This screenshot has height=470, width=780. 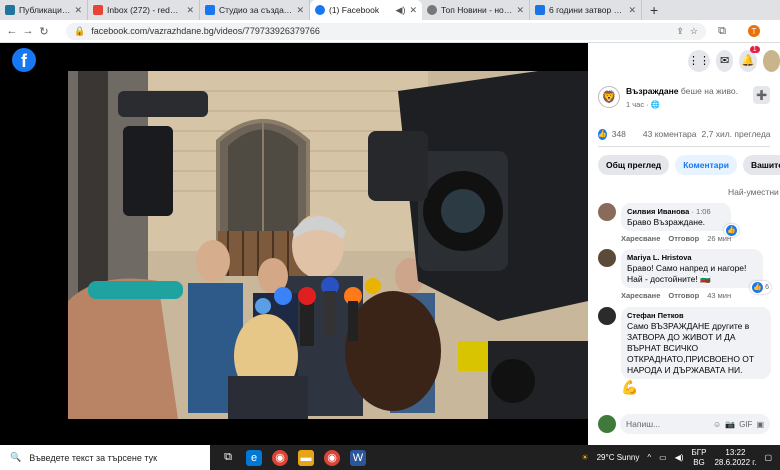 I want to click on page-avatar: 🦁, so click(x=609, y=97).